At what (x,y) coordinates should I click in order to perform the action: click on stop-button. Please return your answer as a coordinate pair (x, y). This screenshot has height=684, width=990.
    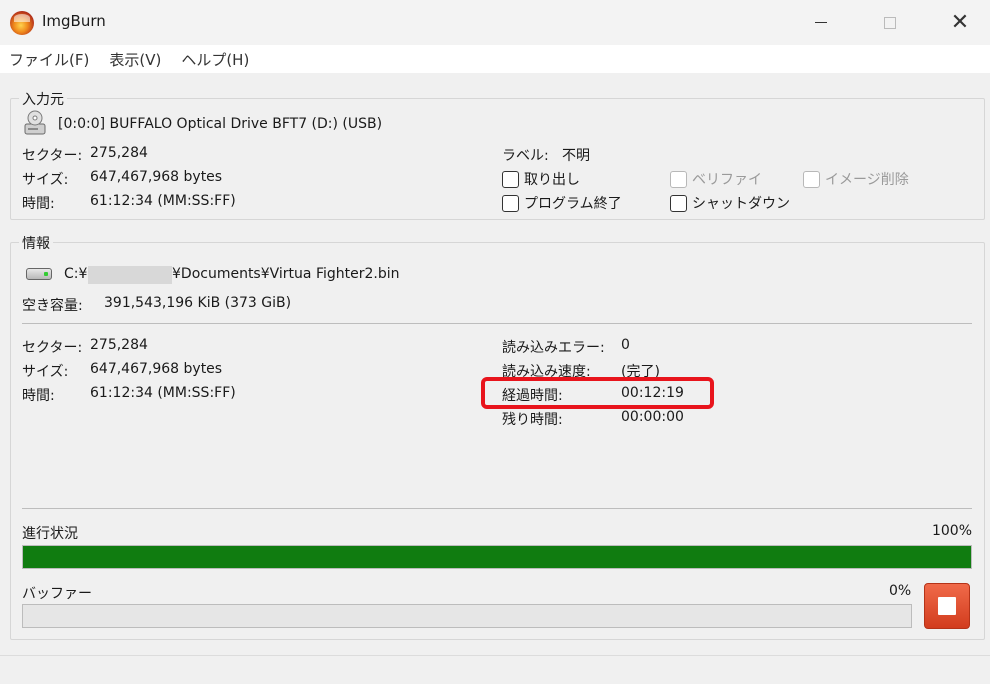
    Looking at the image, I should click on (947, 606).